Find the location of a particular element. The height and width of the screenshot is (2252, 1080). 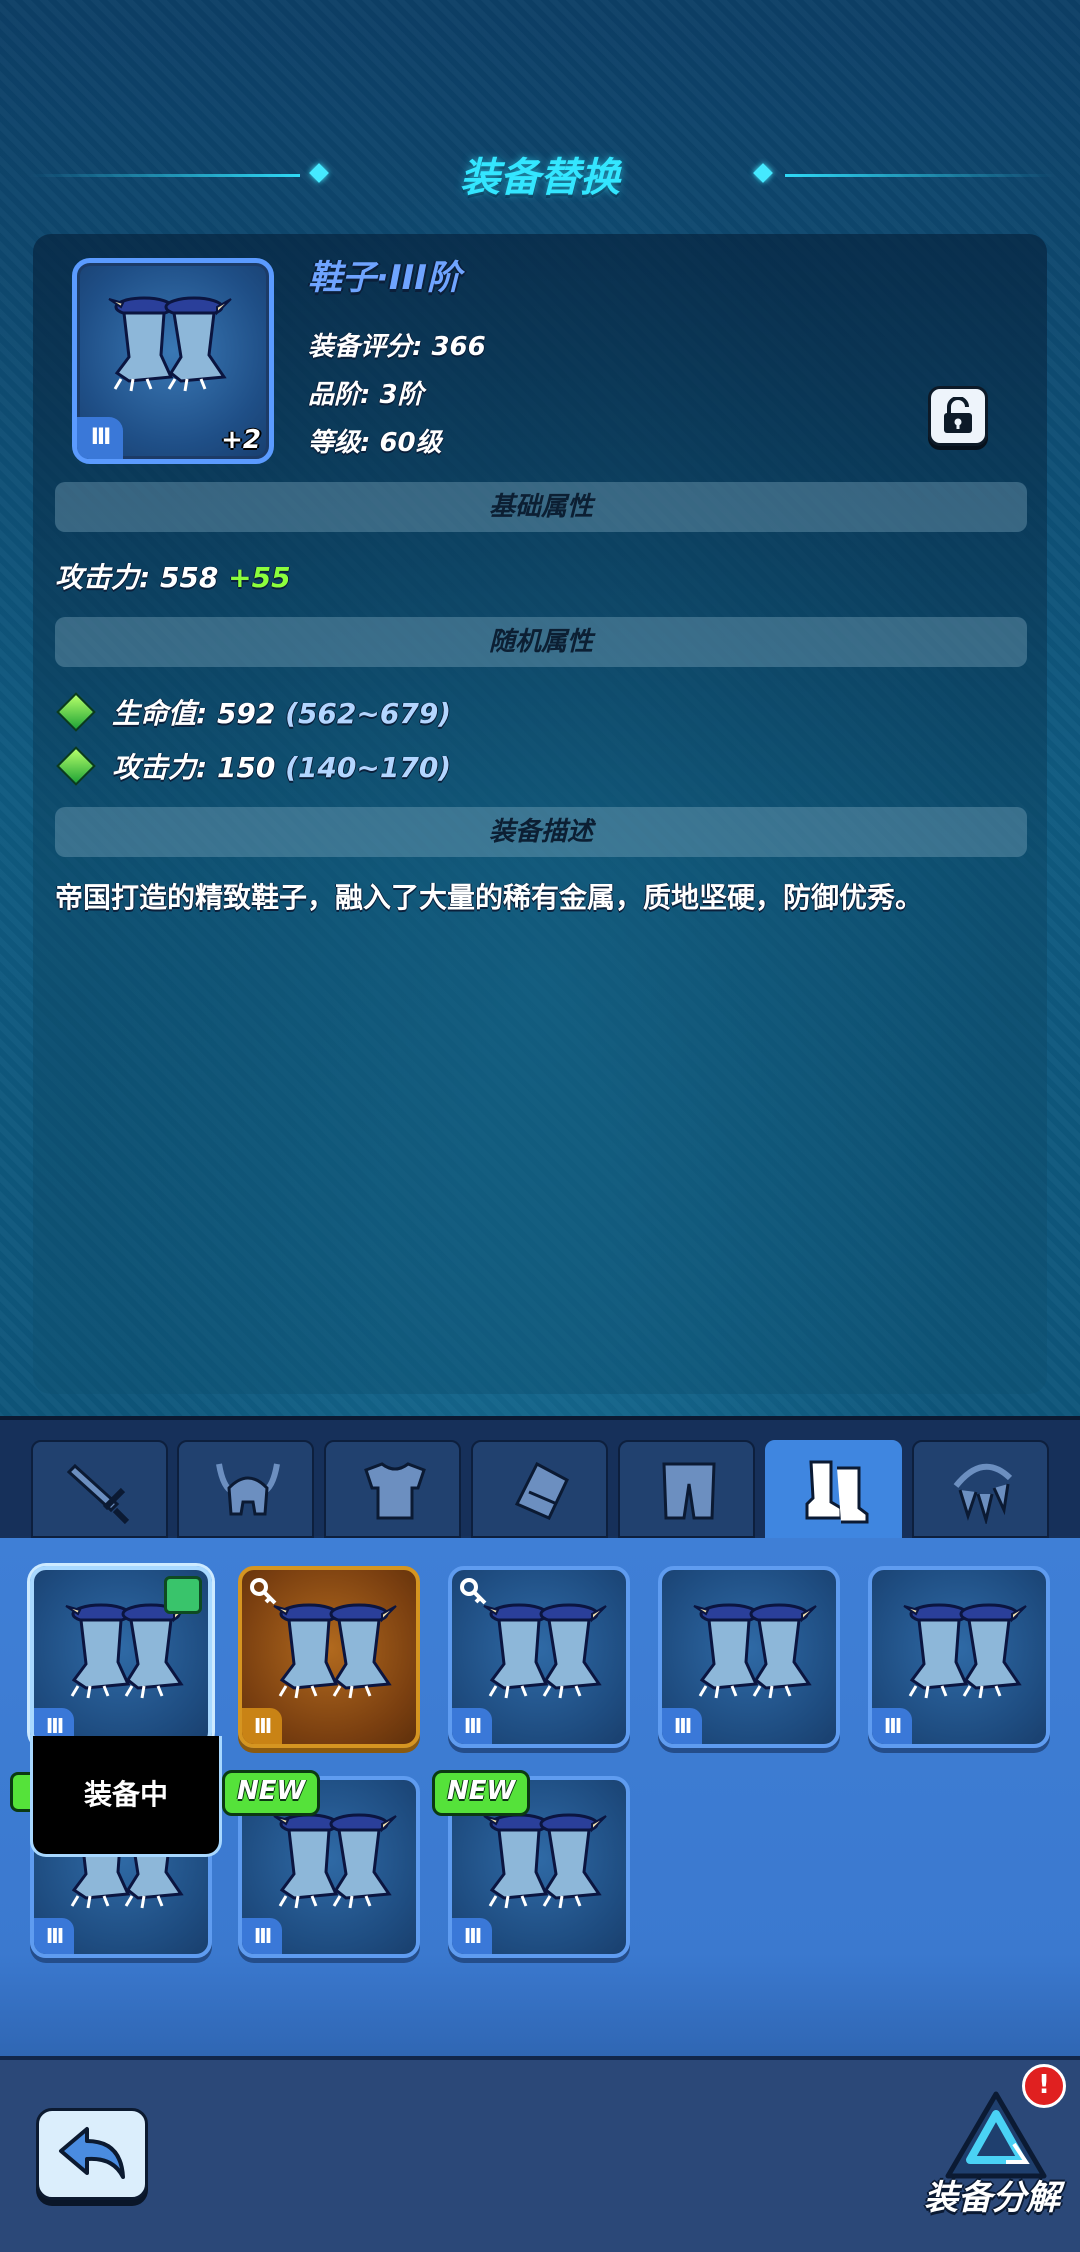

random-stat-label: 生命值: 592 is located at coordinates (194, 713).